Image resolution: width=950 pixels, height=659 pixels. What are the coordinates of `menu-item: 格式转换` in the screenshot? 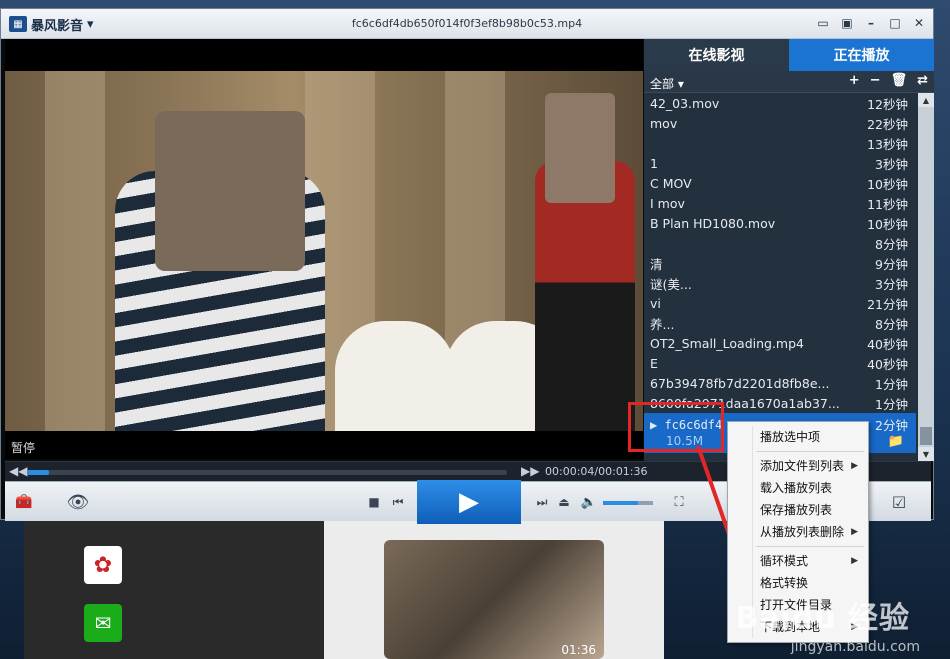 It's located at (798, 583).